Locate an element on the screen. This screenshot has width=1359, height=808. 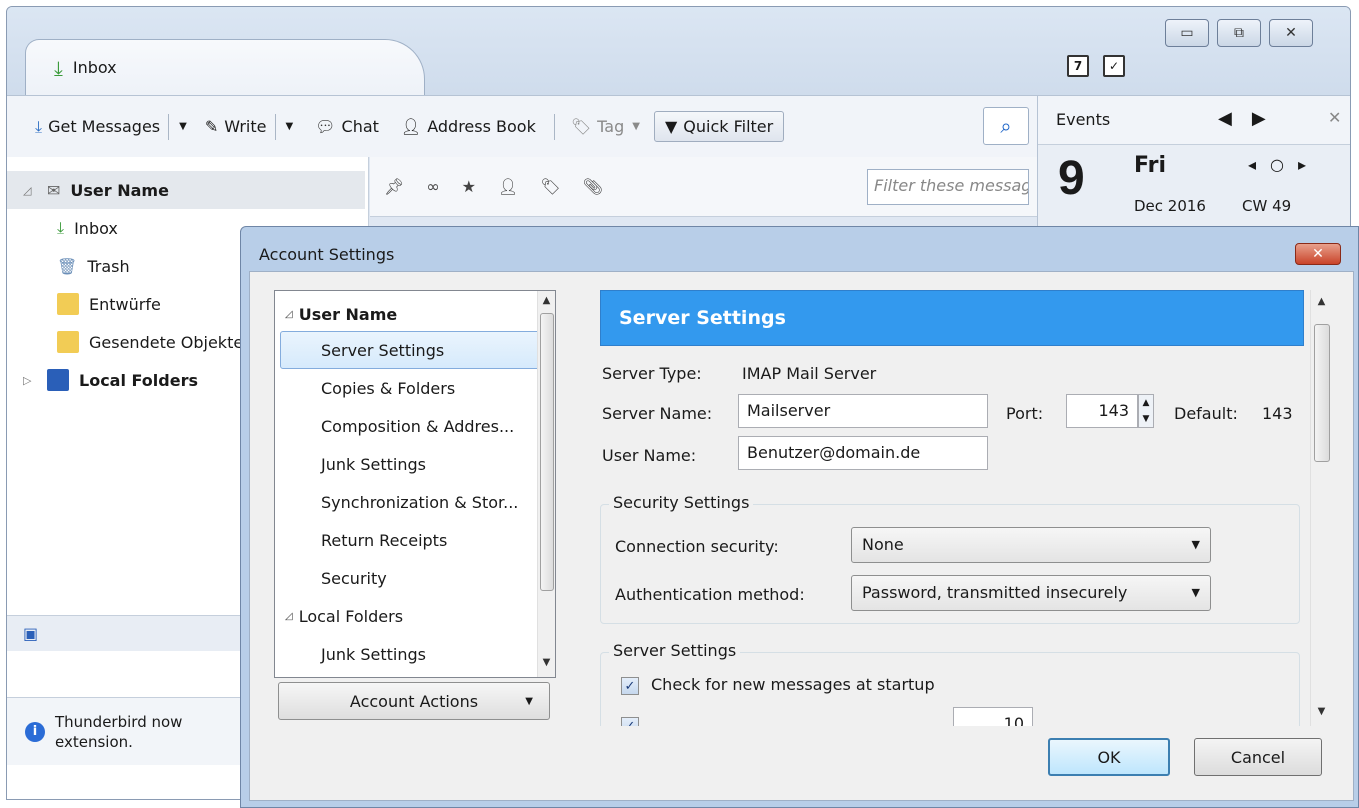
tag-button: 🏷︎ Tag ▼ is located at coordinates (605, 126).